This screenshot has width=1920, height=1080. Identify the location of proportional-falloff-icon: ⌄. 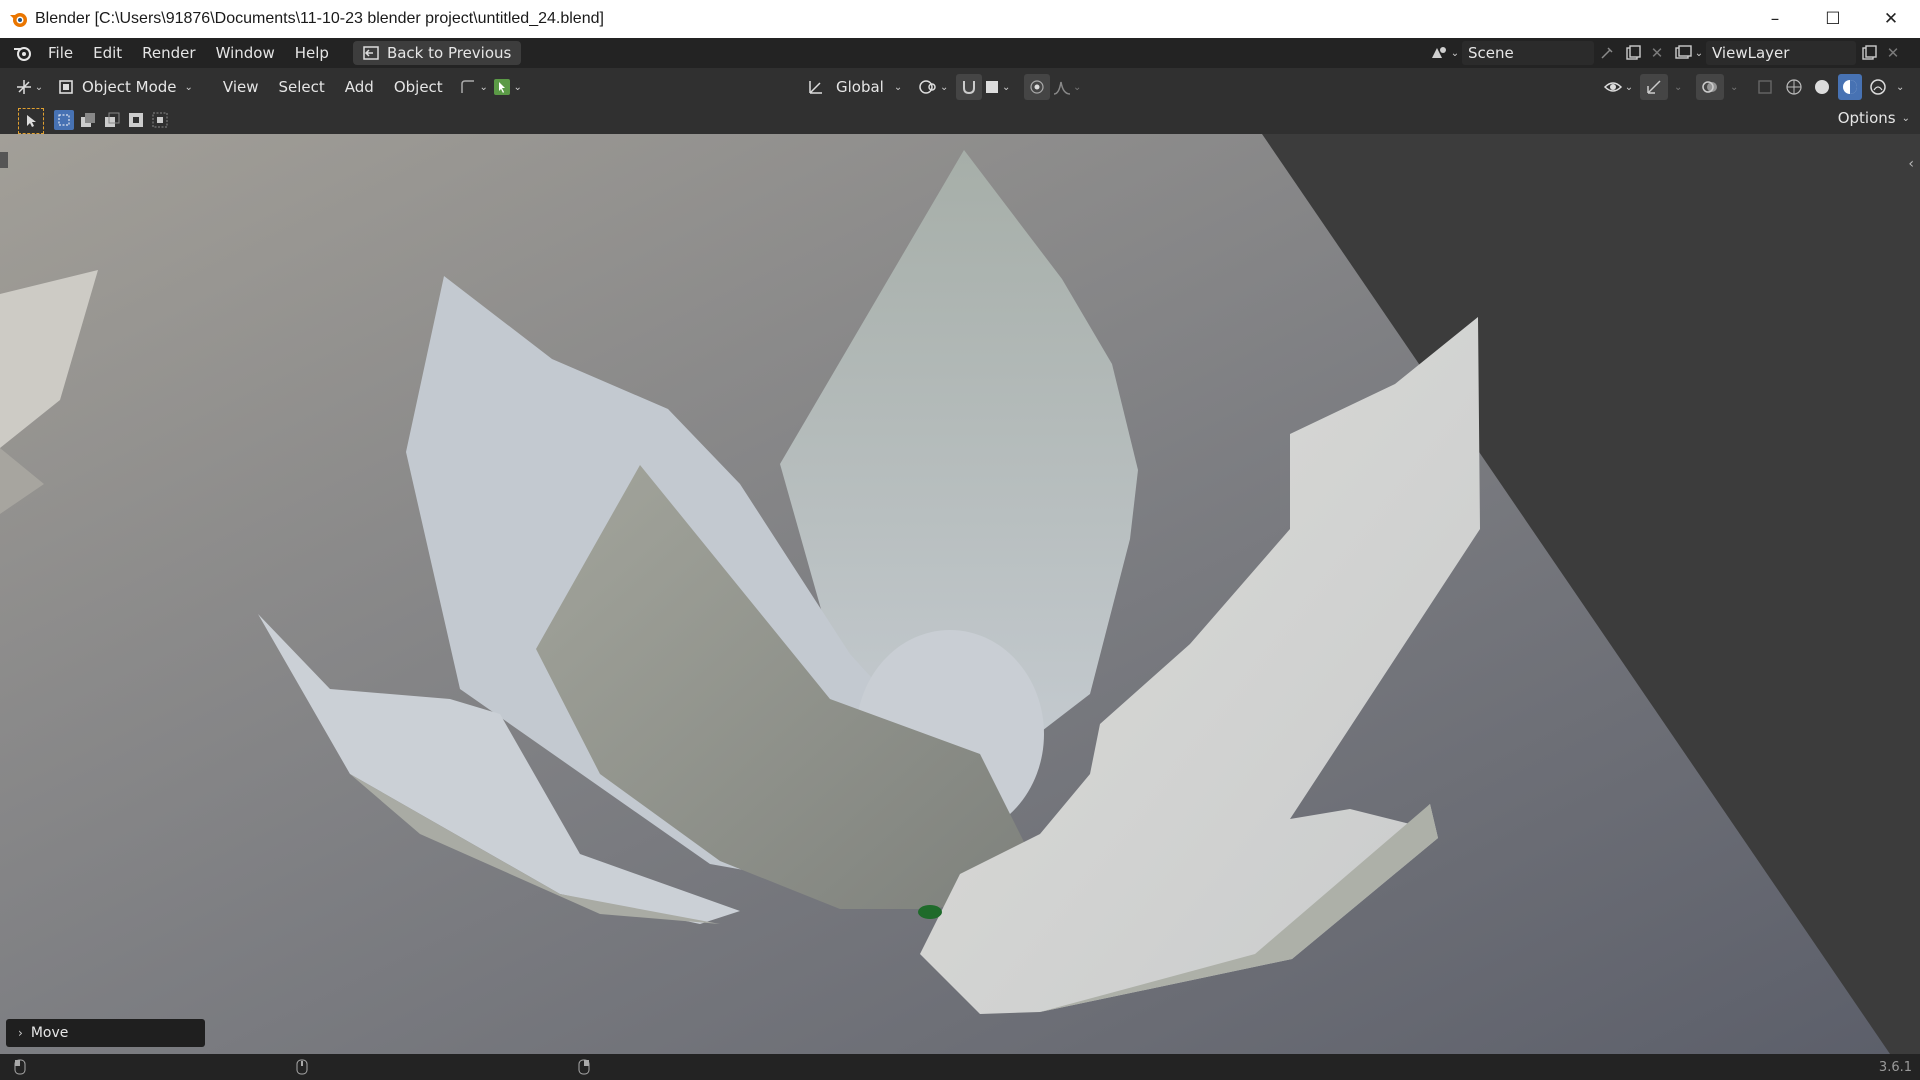
(1067, 87).